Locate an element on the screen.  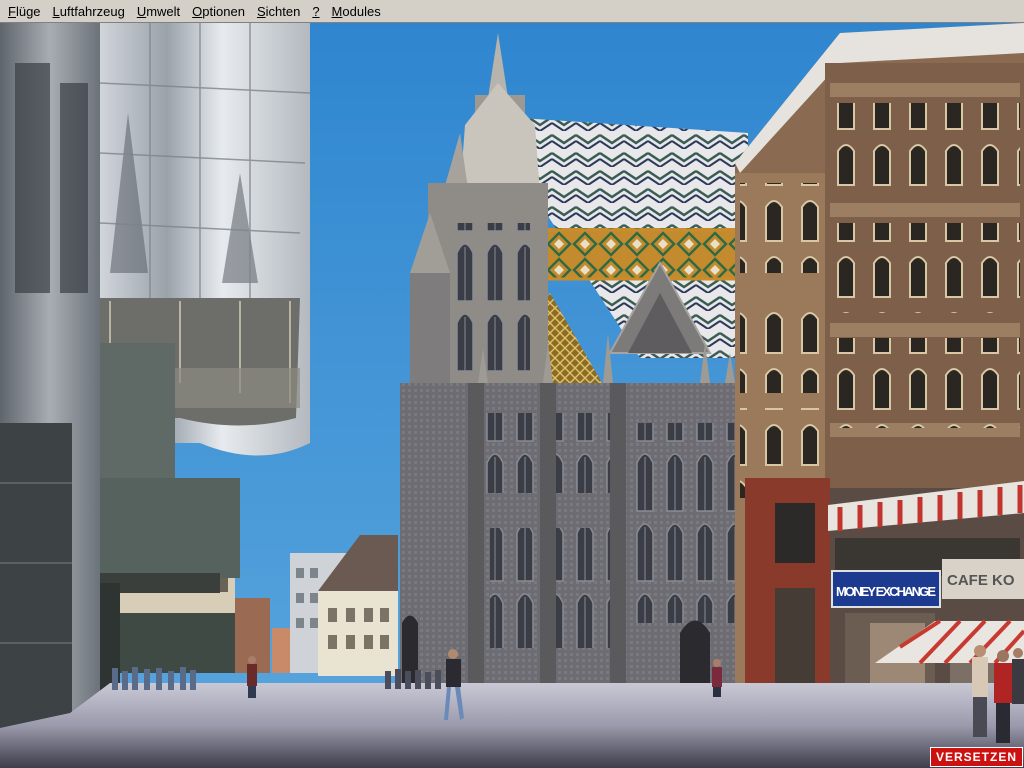
plaza-ground is located at coordinates (512, 725).